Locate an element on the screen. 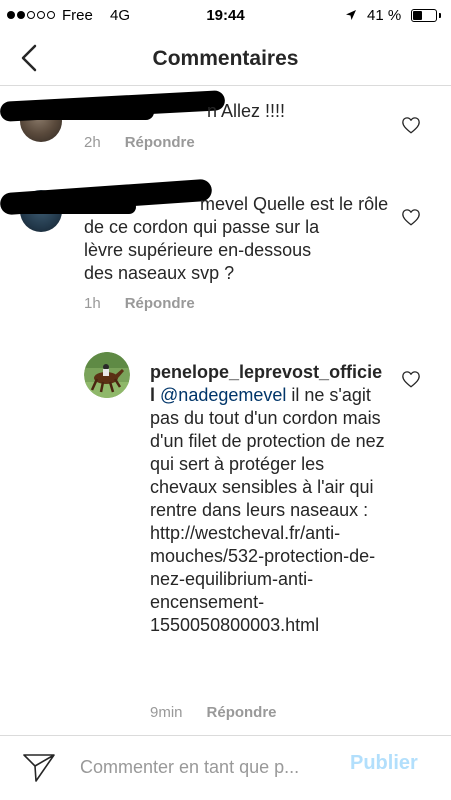 The width and height of the screenshot is (451, 800). comment-text: lèvre supérieure en-dessous is located at coordinates (198, 250).